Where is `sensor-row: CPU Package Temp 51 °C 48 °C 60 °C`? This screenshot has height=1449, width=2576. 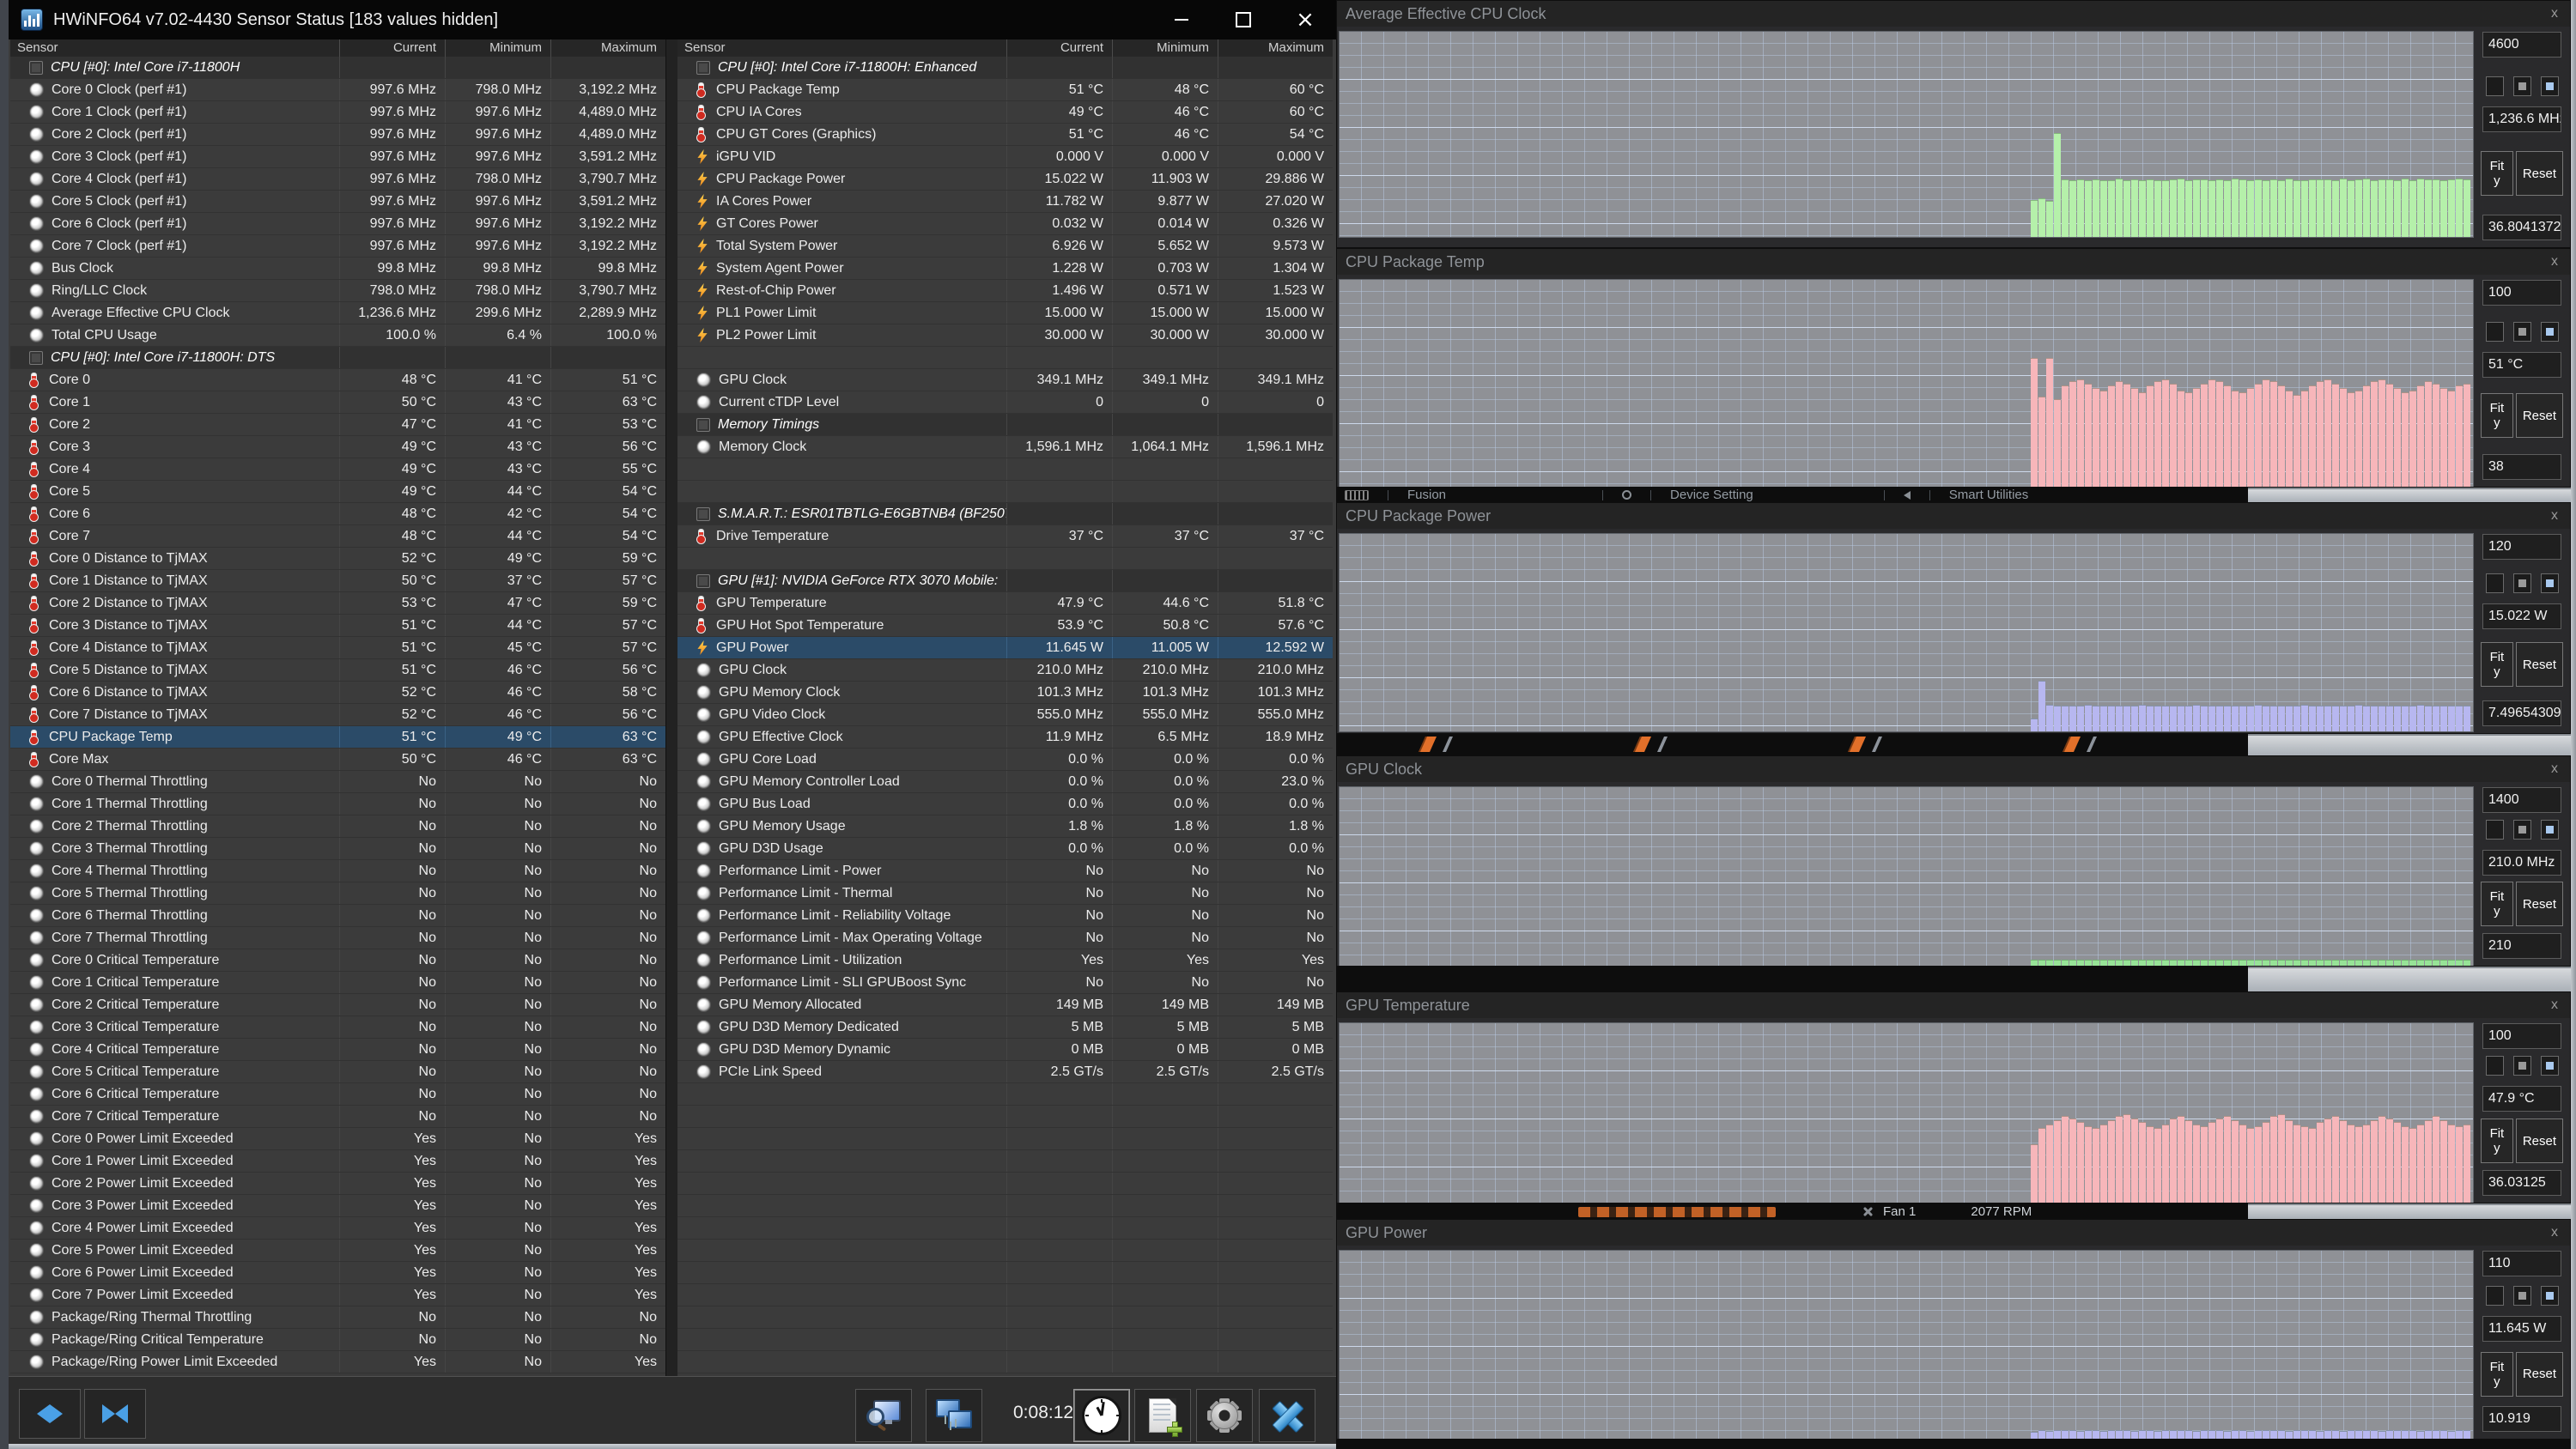 sensor-row: CPU Package Temp 51 °C 48 °C 60 °C is located at coordinates (1005, 90).